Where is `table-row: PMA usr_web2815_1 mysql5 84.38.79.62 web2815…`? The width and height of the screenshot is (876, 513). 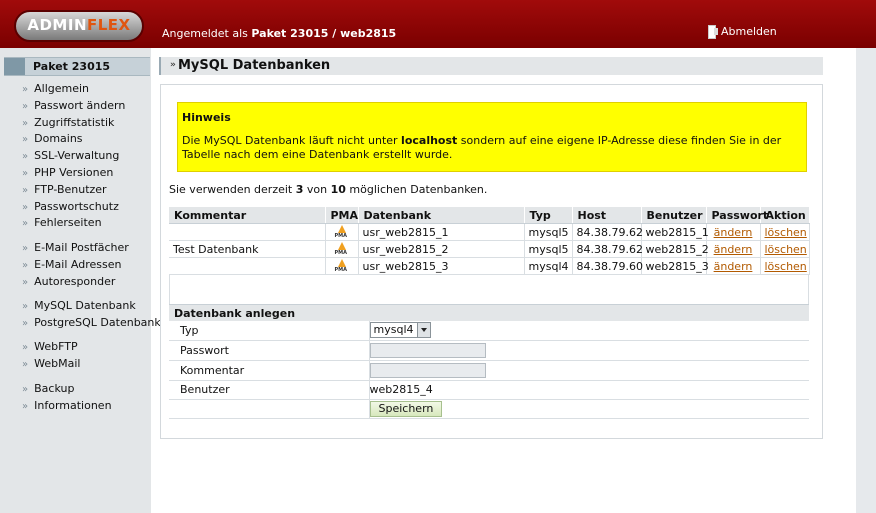
table-row: PMA usr_web2815_1 mysql5 84.38.79.62 web2815… is located at coordinates (489, 232).